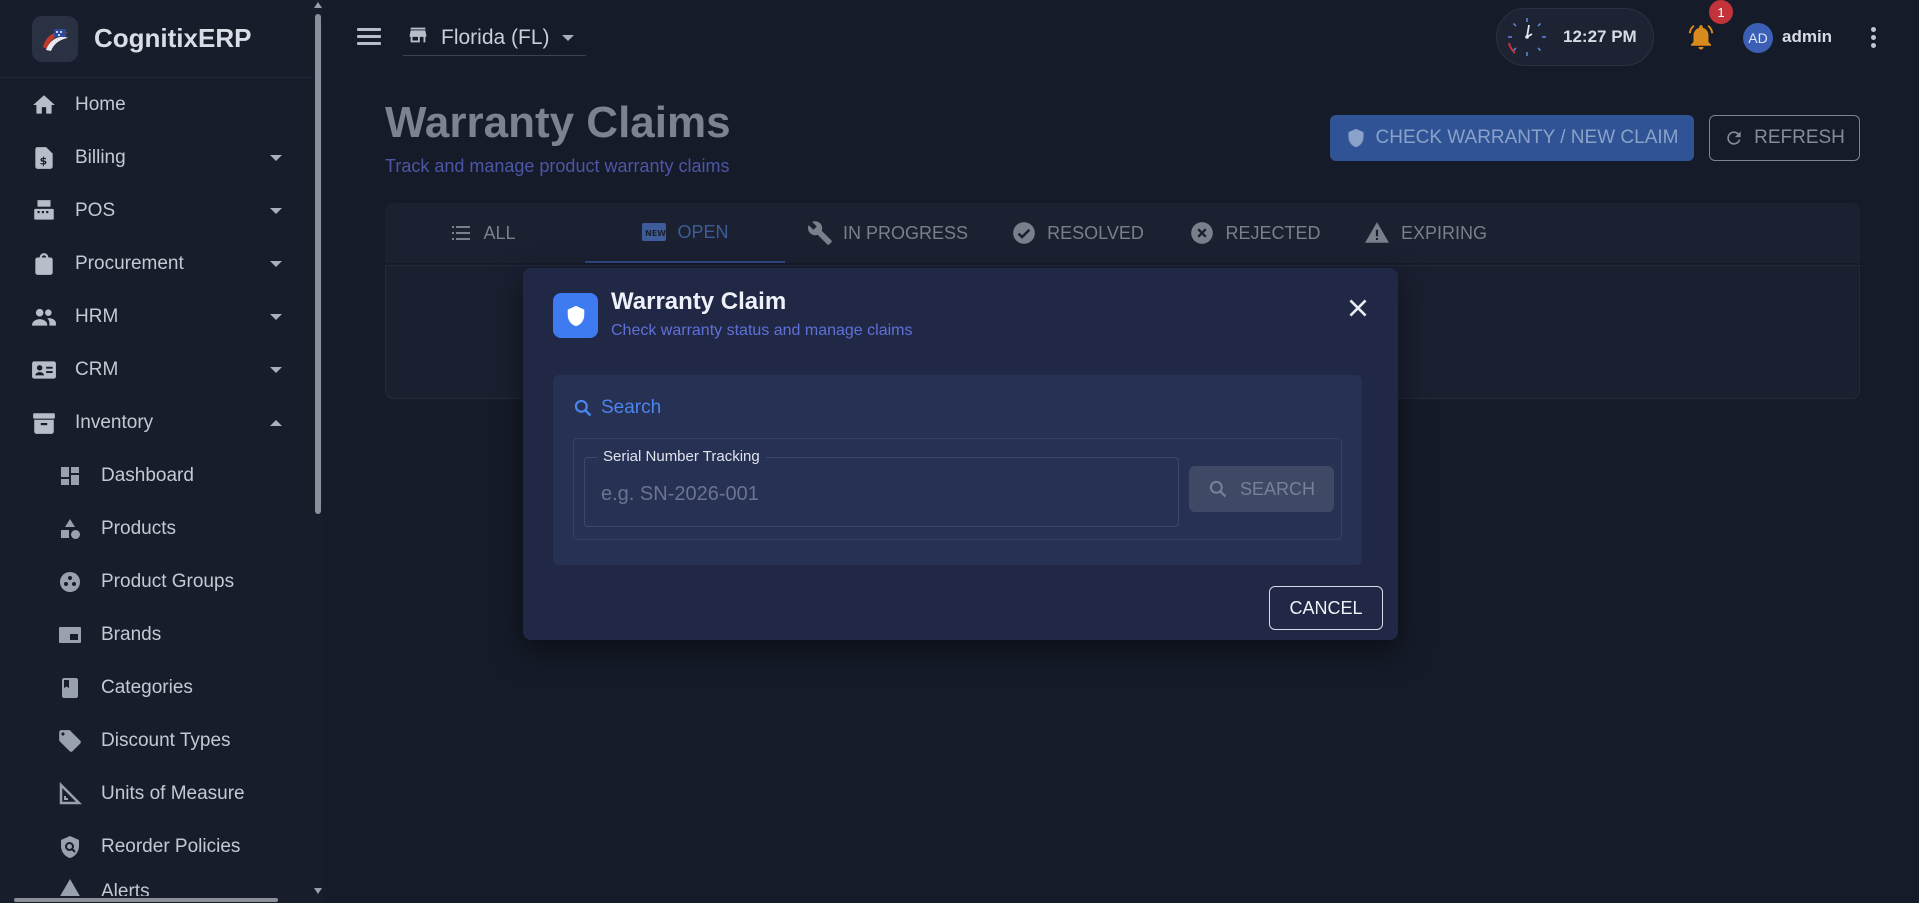 Image resolution: width=1919 pixels, height=903 pixels. What do you see at coordinates (44, 370) in the screenshot?
I see `contact-card-icon` at bounding box center [44, 370].